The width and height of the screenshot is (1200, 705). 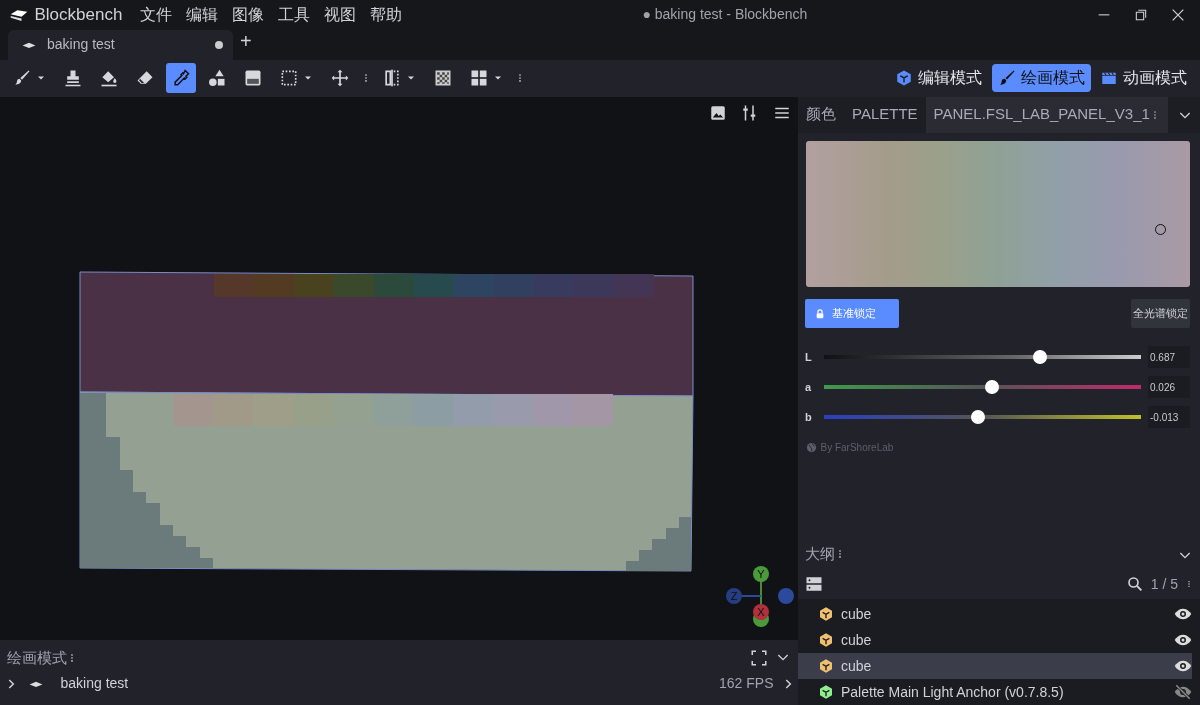 I want to click on mode-tab: 动画模式, so click(x=1143, y=78).